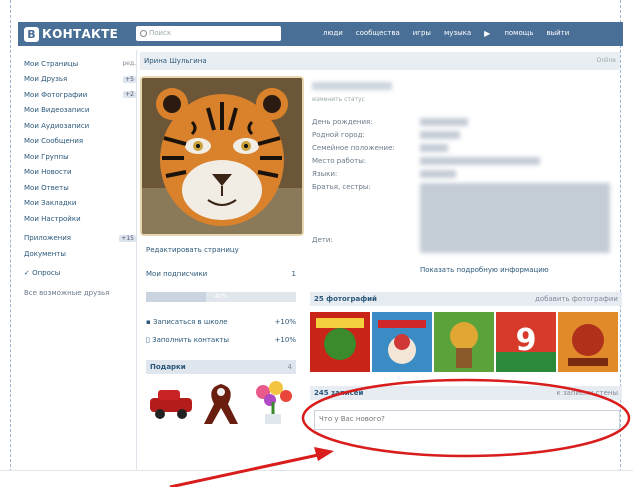 The width and height of the screenshot is (633, 488). Describe the element at coordinates (221, 402) in the screenshot. I see `gift-ribbon-icon` at that location.